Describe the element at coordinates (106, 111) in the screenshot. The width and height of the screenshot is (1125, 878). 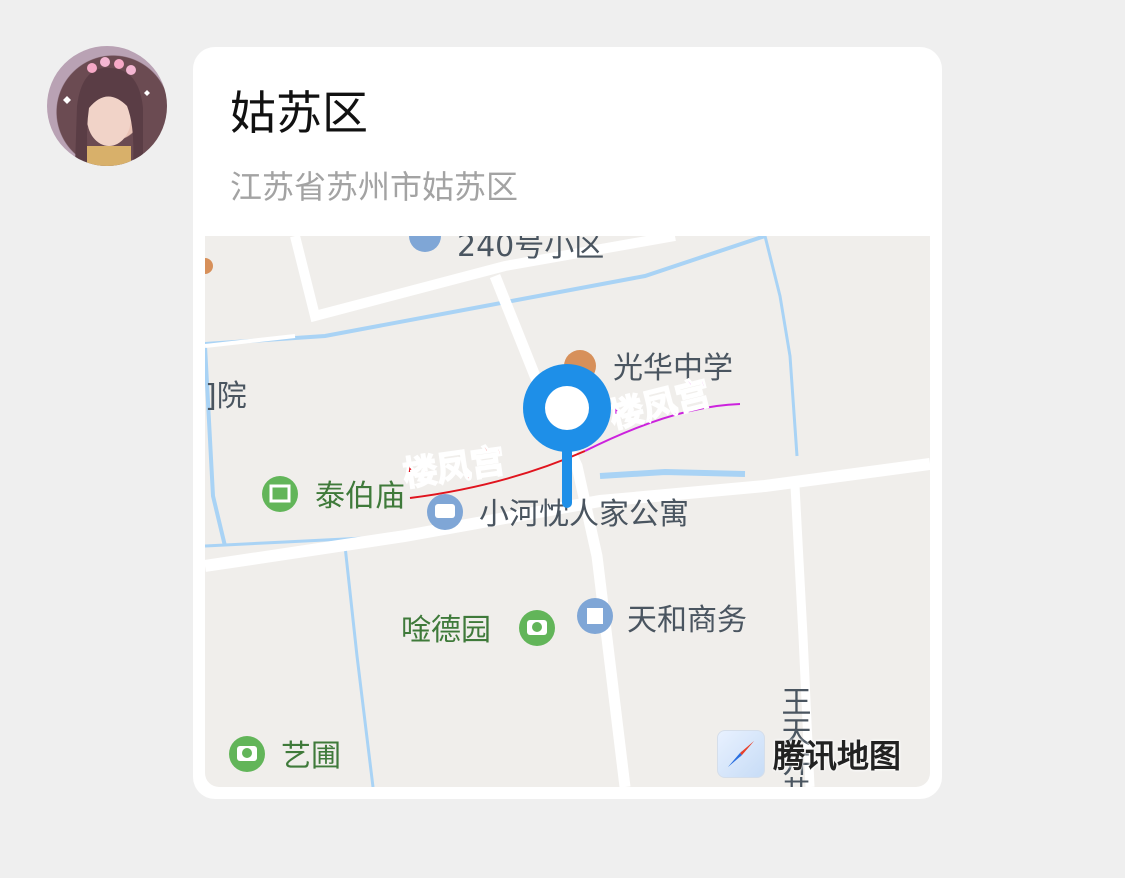
I see `avatar-image` at that location.